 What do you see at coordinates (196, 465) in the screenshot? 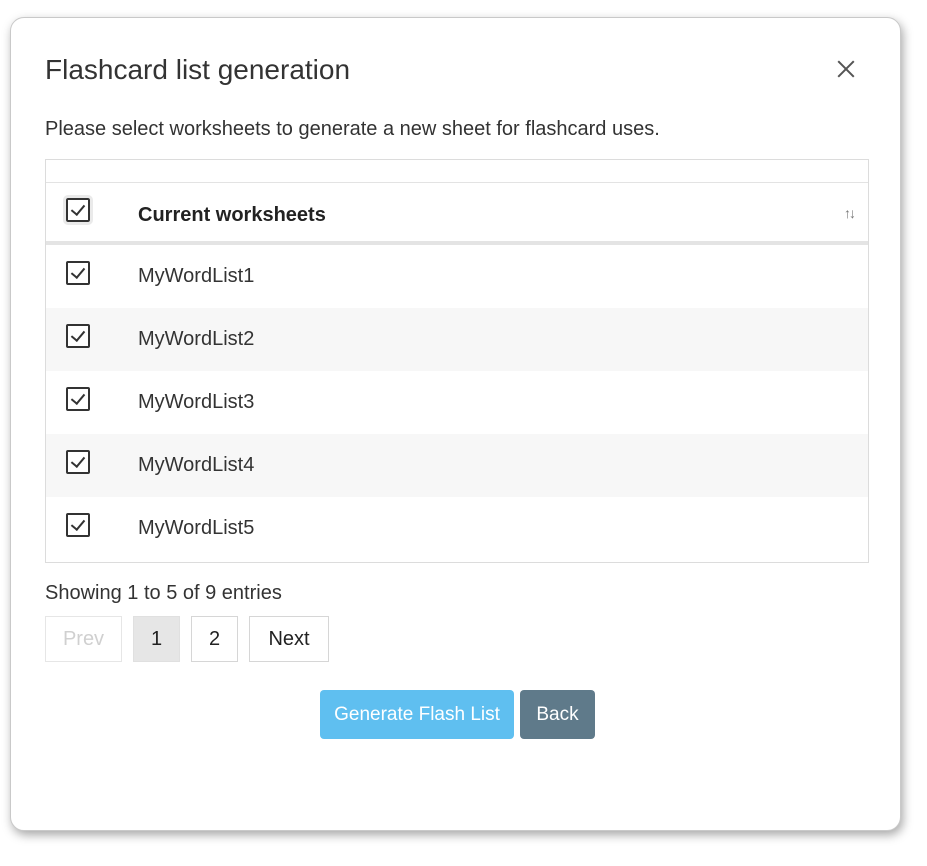
I see `worksheet-name: MyWordList4` at bounding box center [196, 465].